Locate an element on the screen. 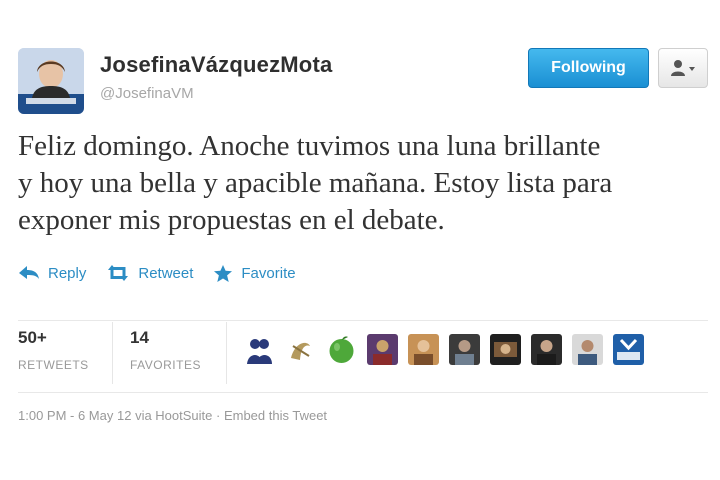  avatar-apple-icon is located at coordinates (341, 349).